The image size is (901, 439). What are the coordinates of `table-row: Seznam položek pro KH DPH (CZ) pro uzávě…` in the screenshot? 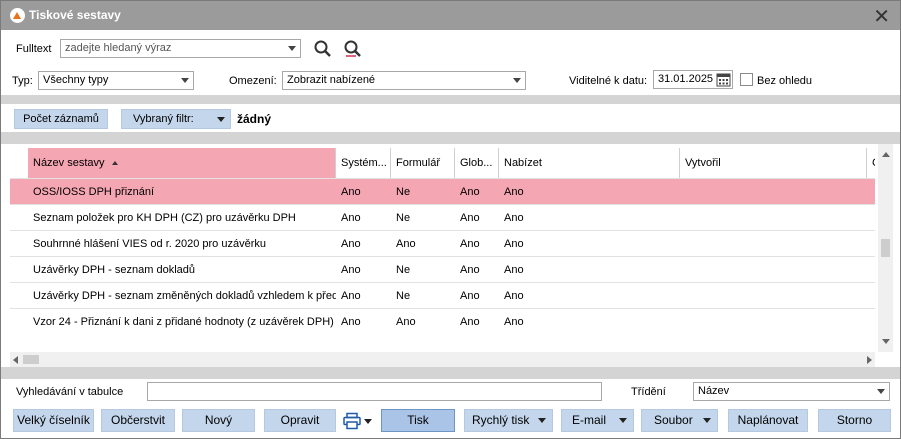 It's located at (442, 217).